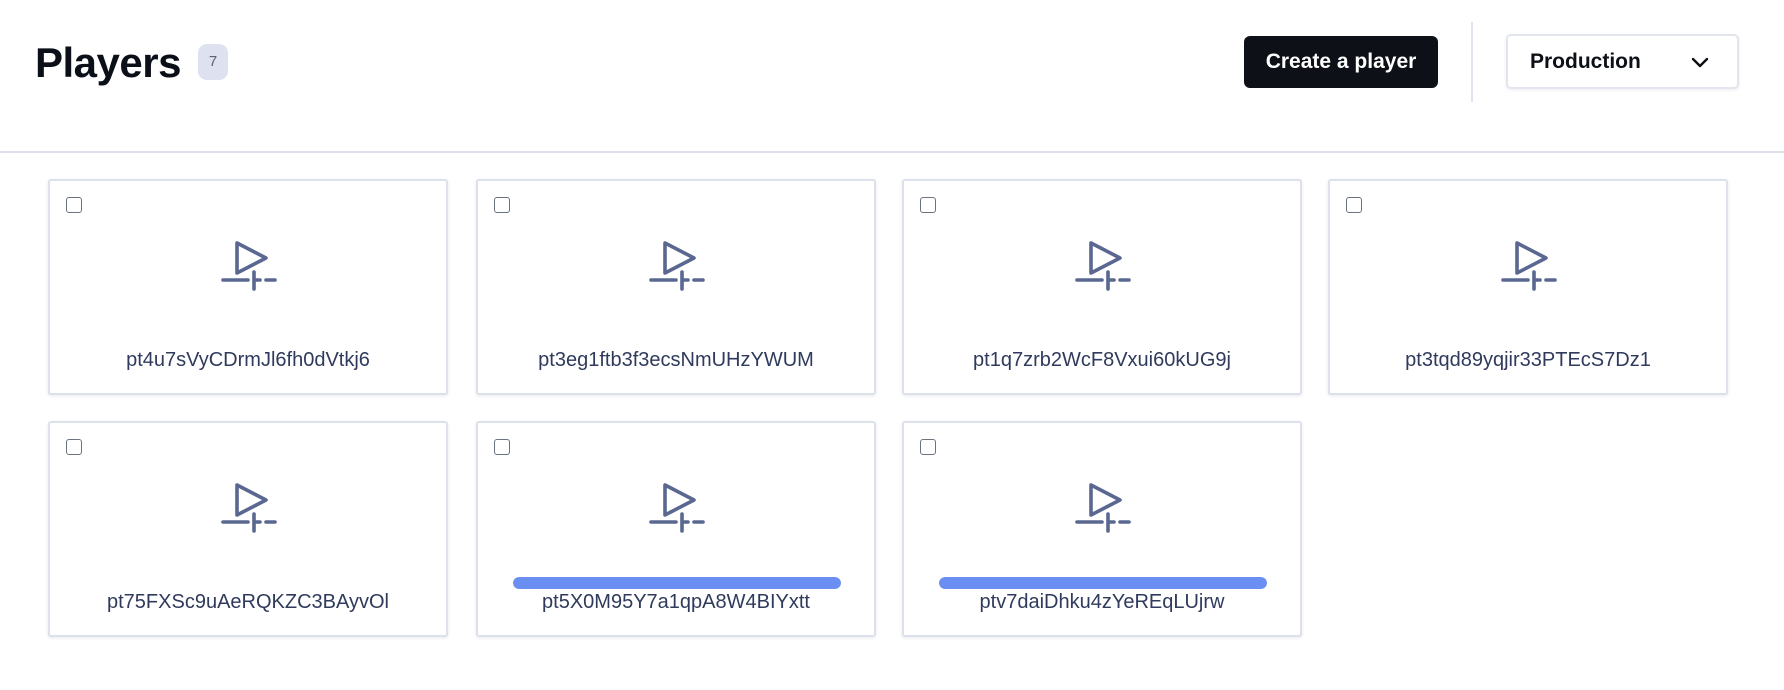 The image size is (1784, 690). What do you see at coordinates (1102, 360) in the screenshot?
I see `player-id-label: pt1q7zrb2WcF8Vxui60kUG9j` at bounding box center [1102, 360].